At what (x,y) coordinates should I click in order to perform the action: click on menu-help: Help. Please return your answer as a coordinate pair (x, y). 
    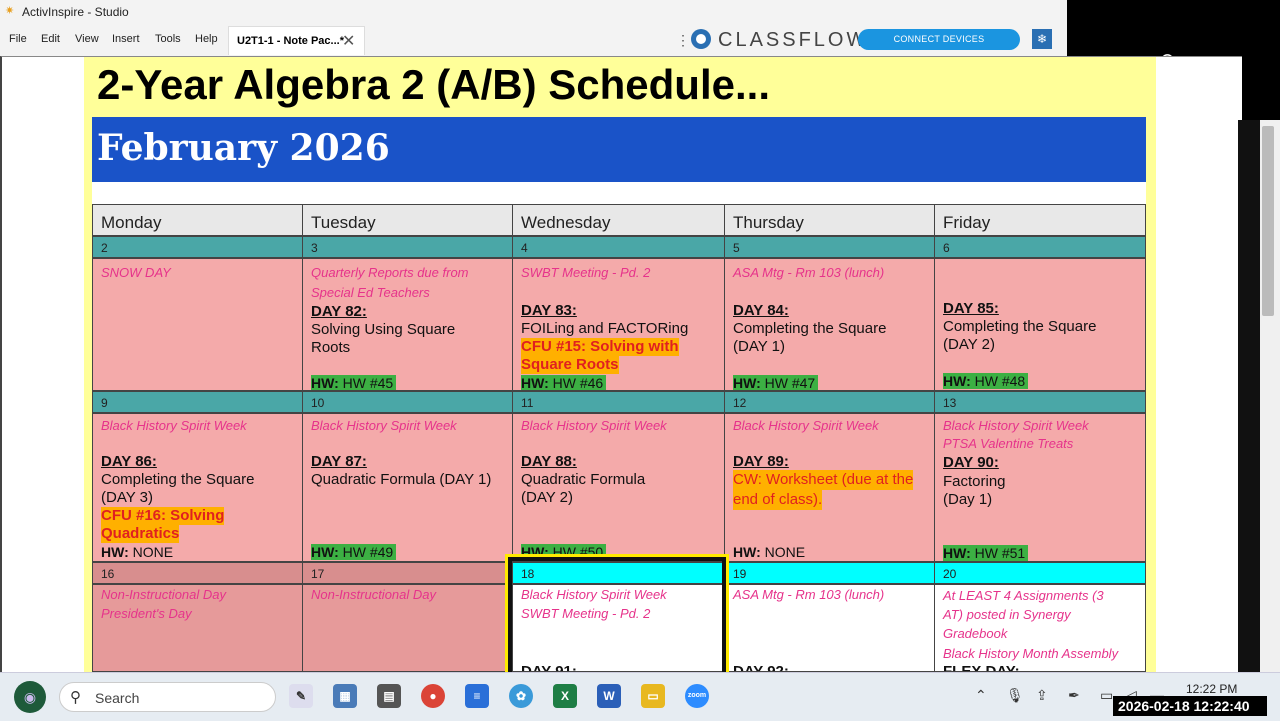
    Looking at the image, I should click on (206, 39).